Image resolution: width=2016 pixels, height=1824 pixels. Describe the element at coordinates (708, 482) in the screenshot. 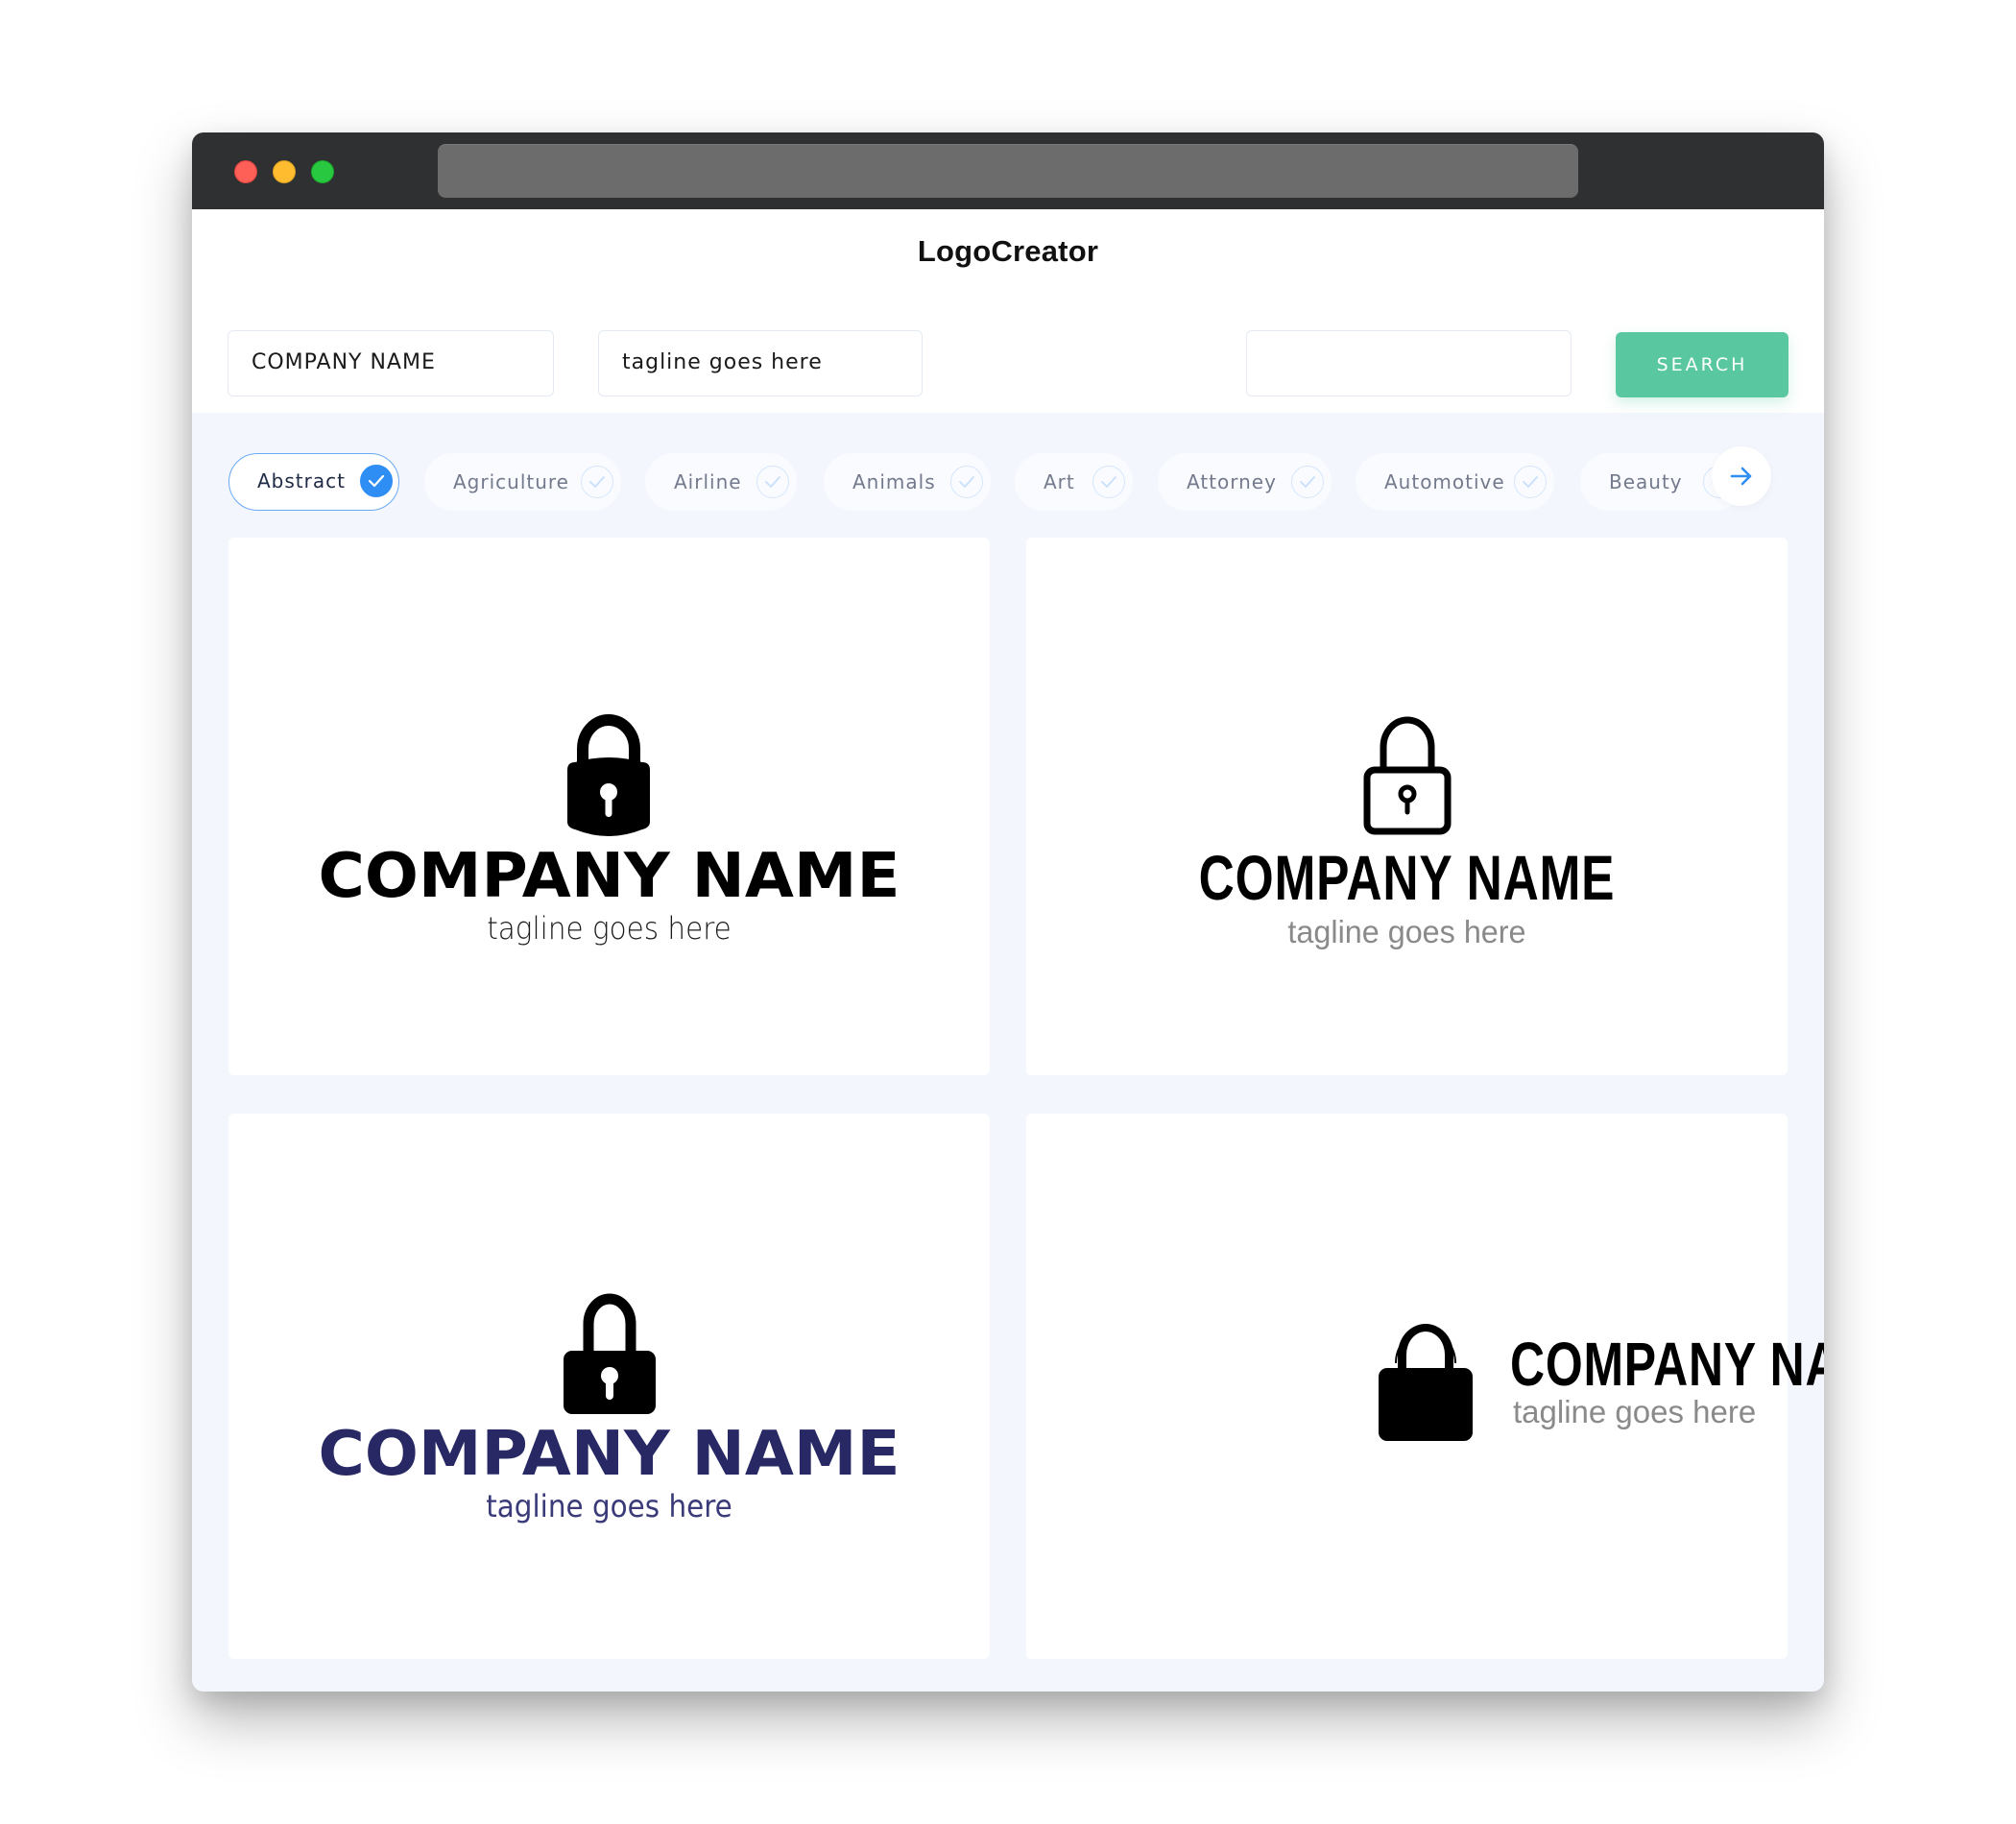

I see `chip-label: Airline` at that location.